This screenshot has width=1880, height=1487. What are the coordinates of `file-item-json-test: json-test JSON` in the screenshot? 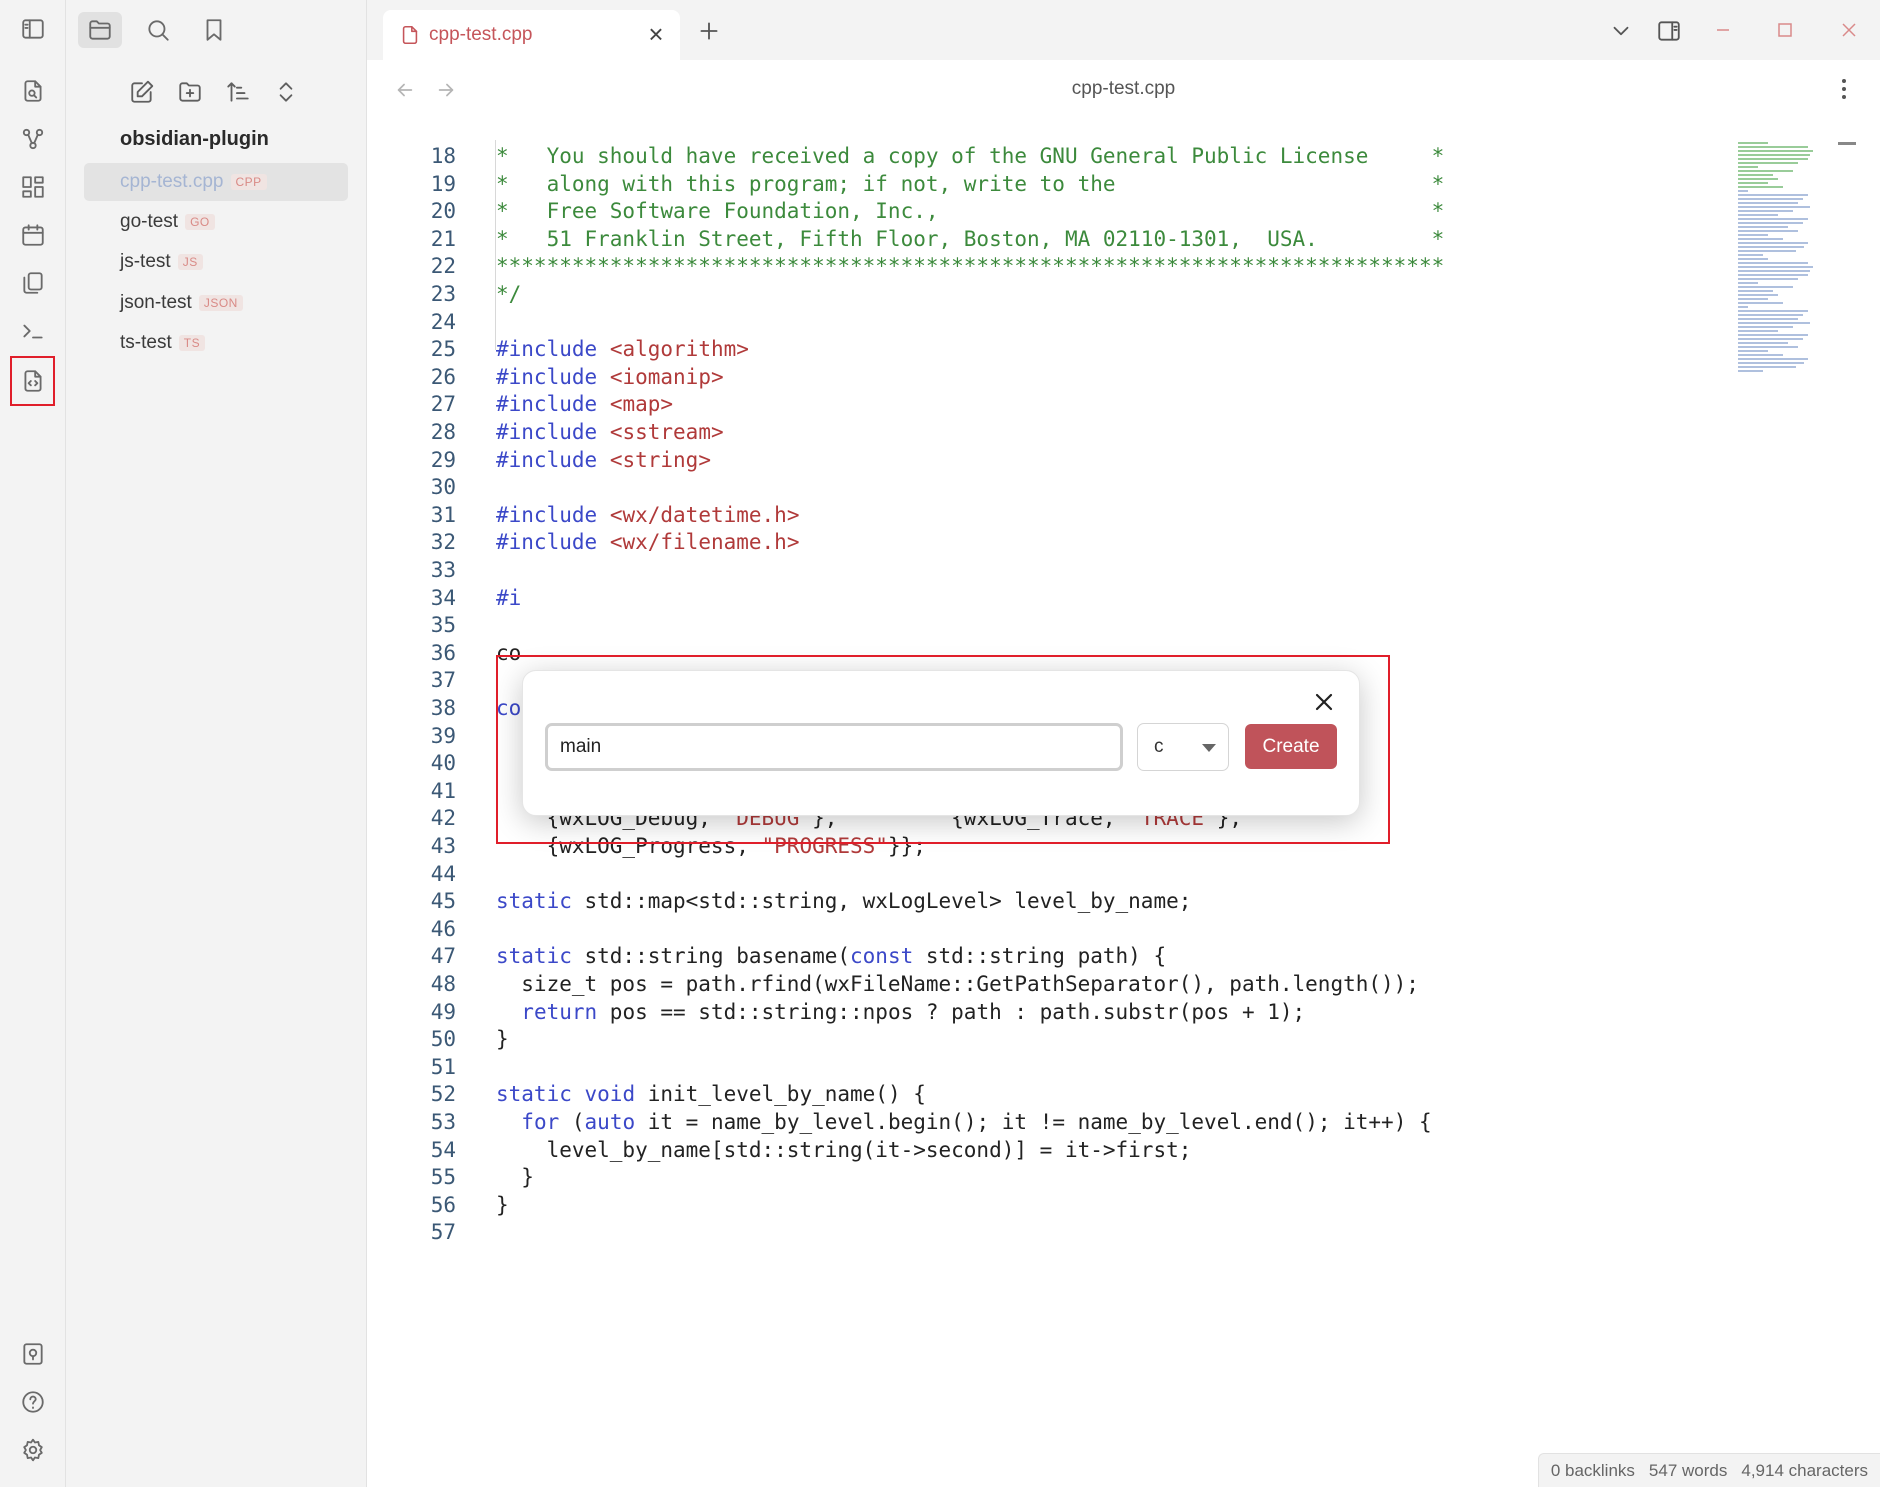 It's located at (216, 303).